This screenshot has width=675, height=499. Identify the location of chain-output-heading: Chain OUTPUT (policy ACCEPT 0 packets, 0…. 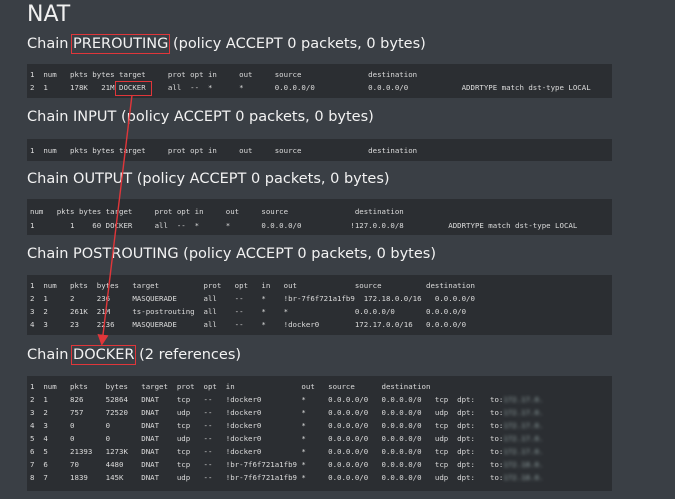
(208, 179).